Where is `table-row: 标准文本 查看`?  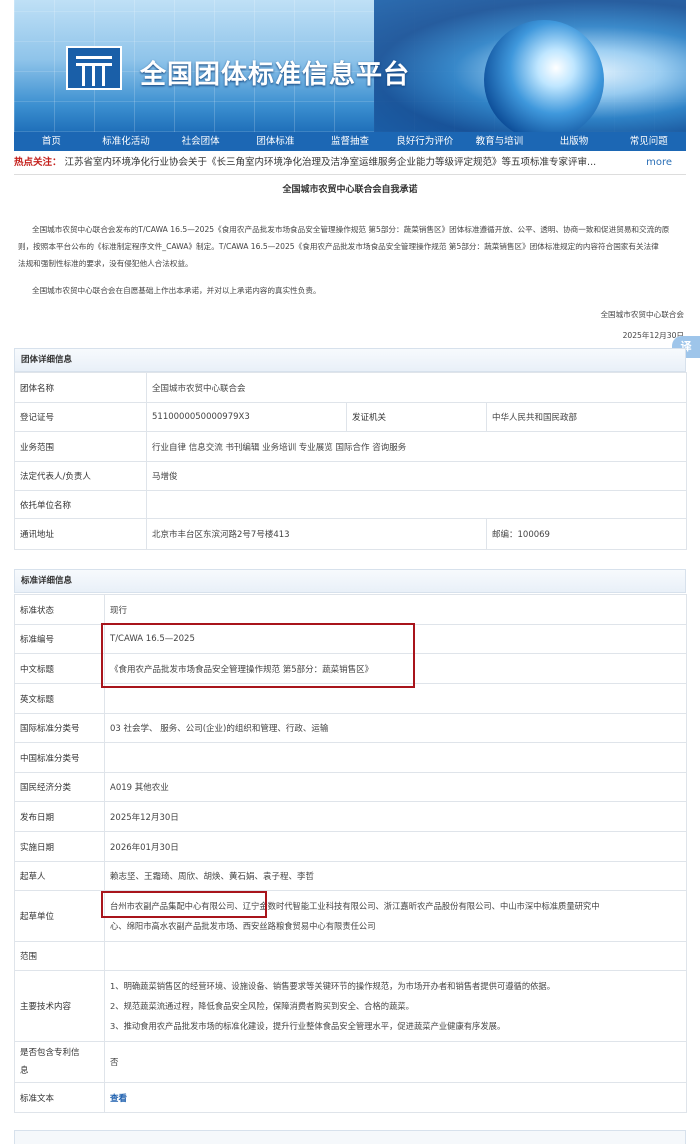 table-row: 标准文本 查看 is located at coordinates (350, 1097).